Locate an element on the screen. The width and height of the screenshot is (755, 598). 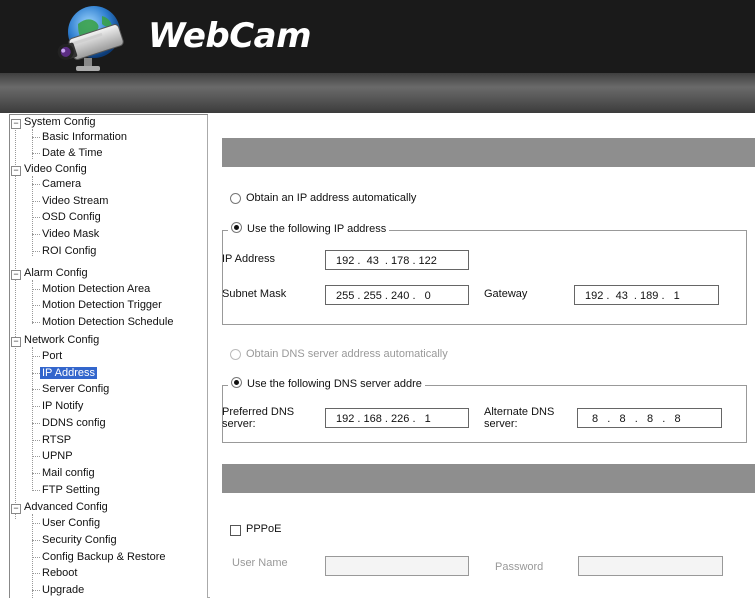
tree-date-time: Date & Time is located at coordinates (72, 153).